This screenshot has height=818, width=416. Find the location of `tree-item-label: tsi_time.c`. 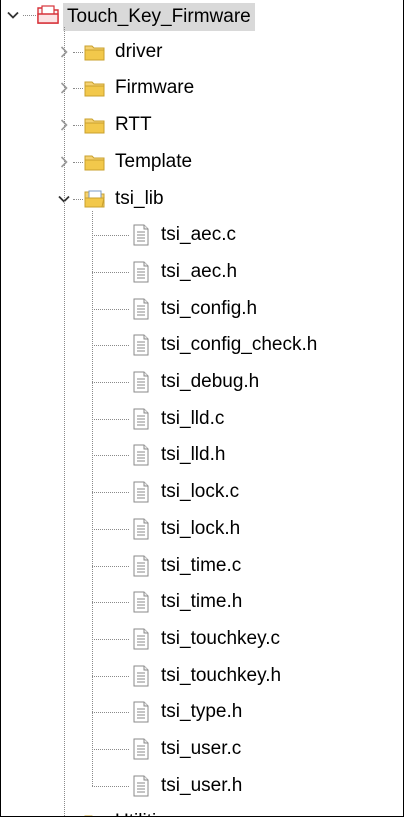

tree-item-label: tsi_time.c is located at coordinates (201, 565).